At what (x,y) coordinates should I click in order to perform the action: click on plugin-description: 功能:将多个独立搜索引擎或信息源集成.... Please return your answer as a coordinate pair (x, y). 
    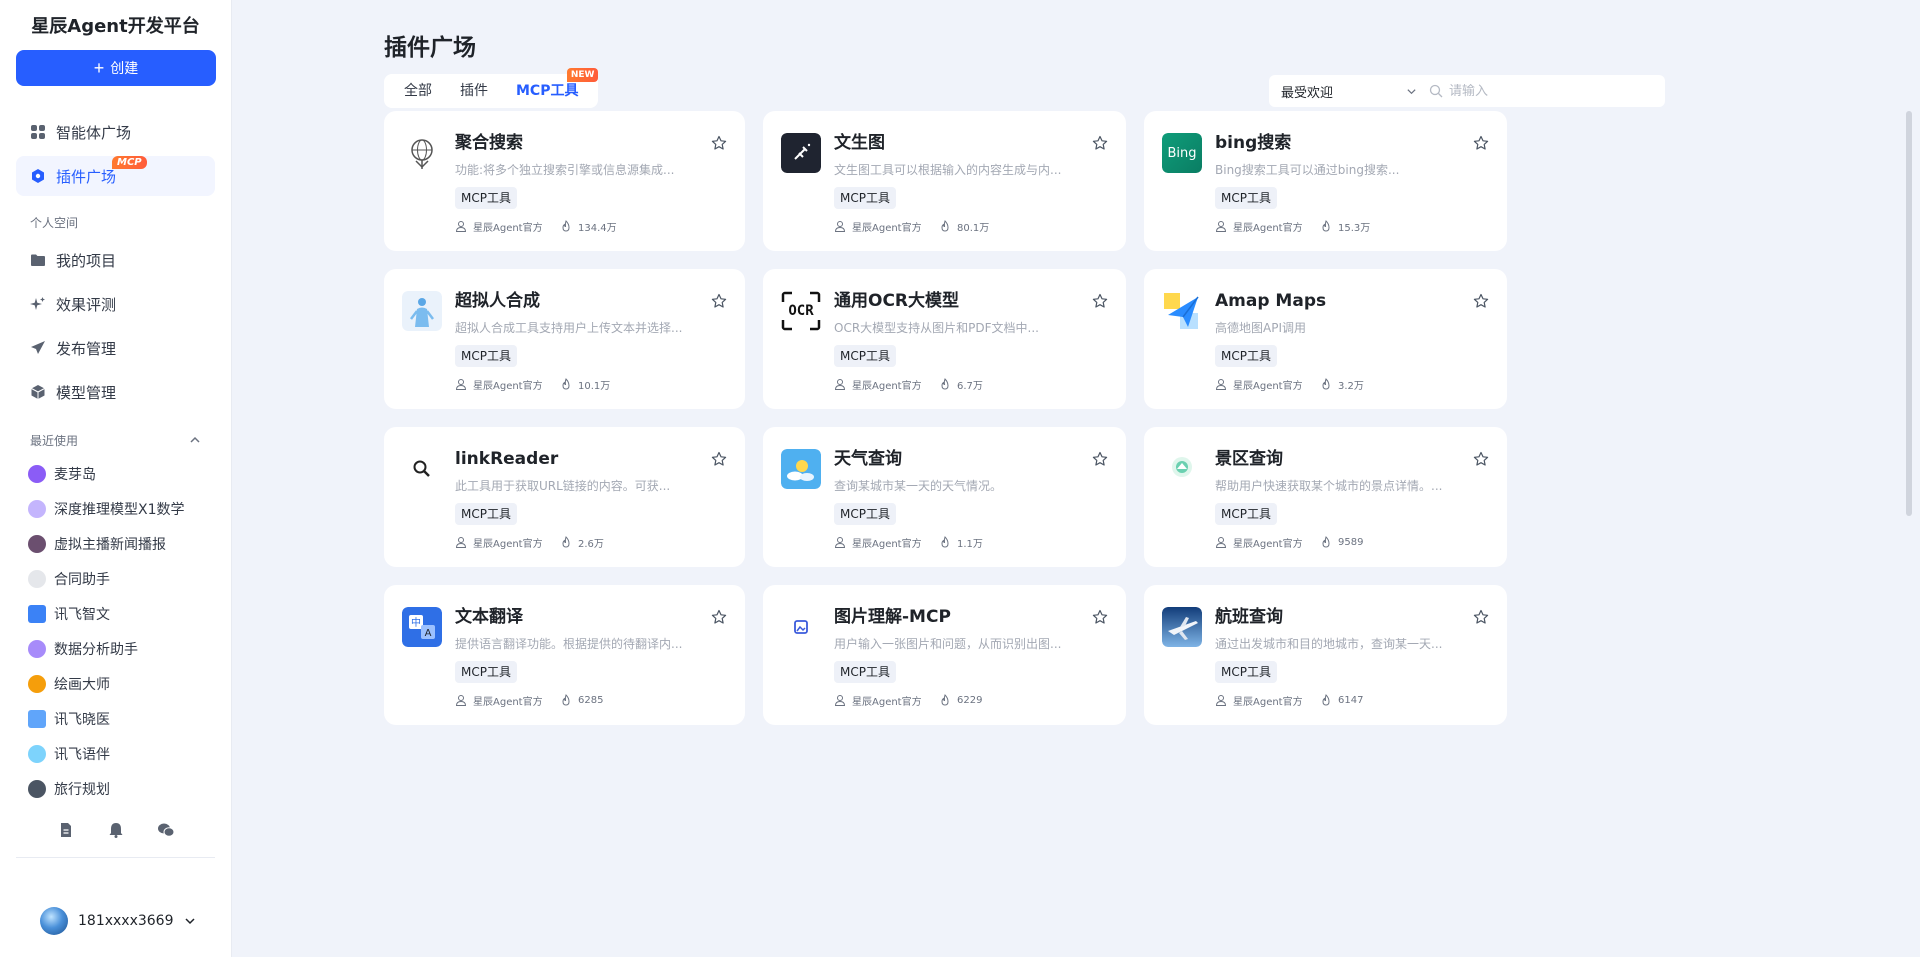
    Looking at the image, I should click on (565, 170).